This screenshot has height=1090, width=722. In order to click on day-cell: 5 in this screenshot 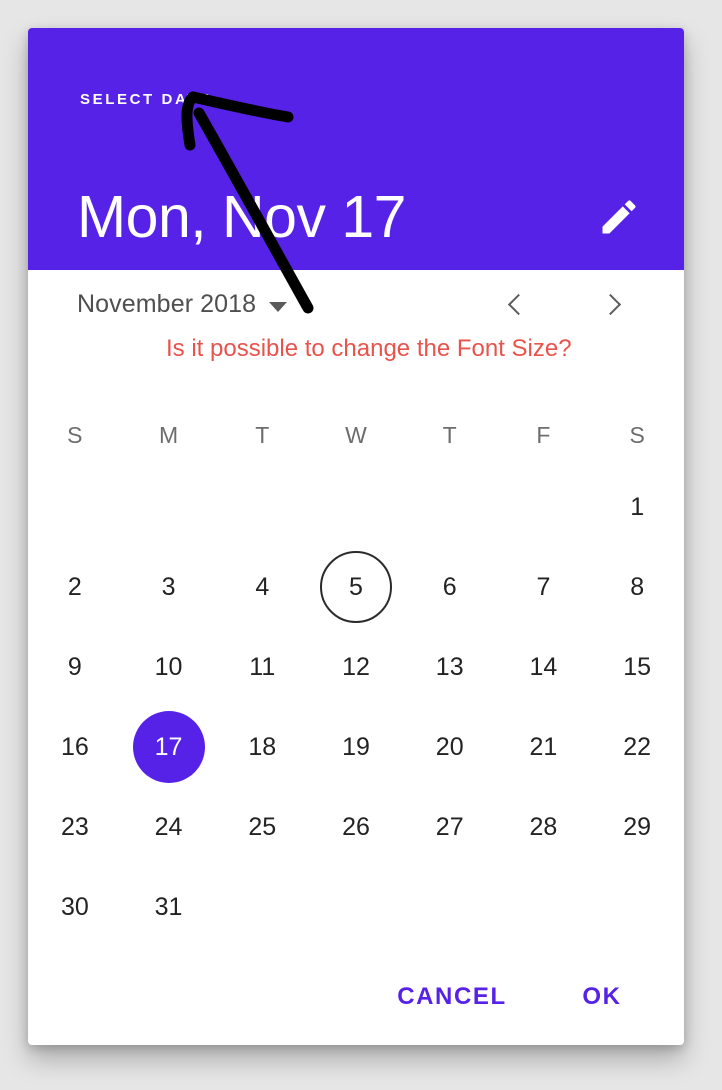, I will do `click(356, 587)`.